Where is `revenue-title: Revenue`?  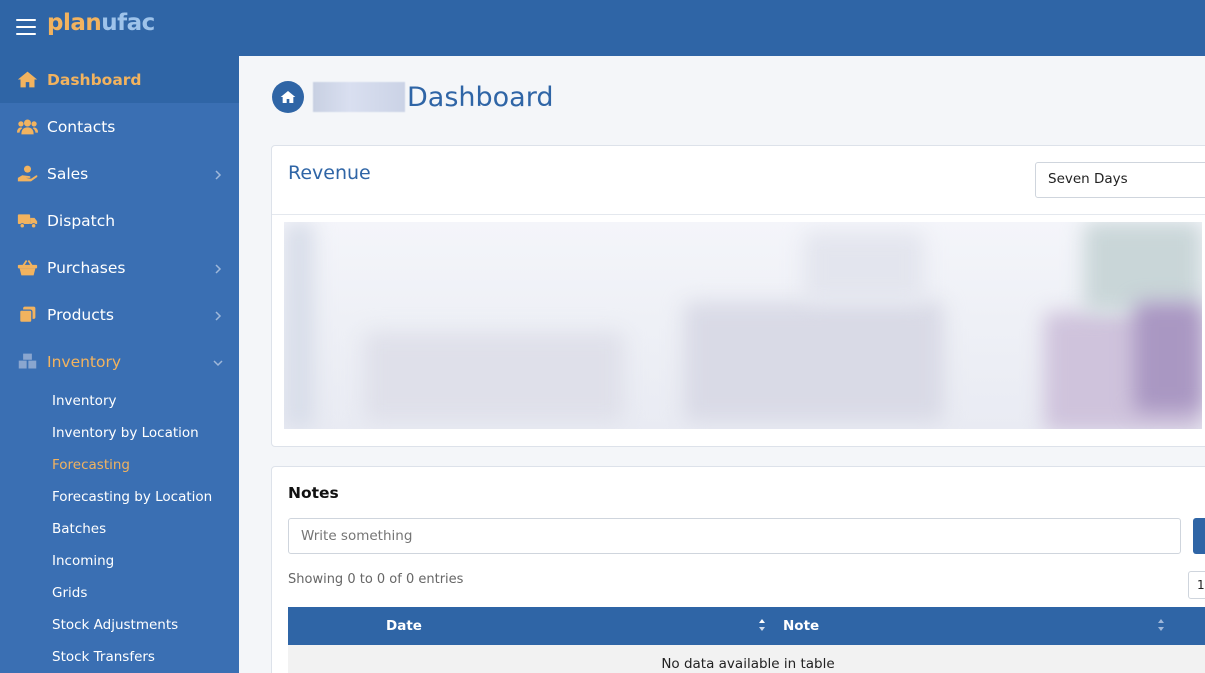
revenue-title: Revenue is located at coordinates (329, 173).